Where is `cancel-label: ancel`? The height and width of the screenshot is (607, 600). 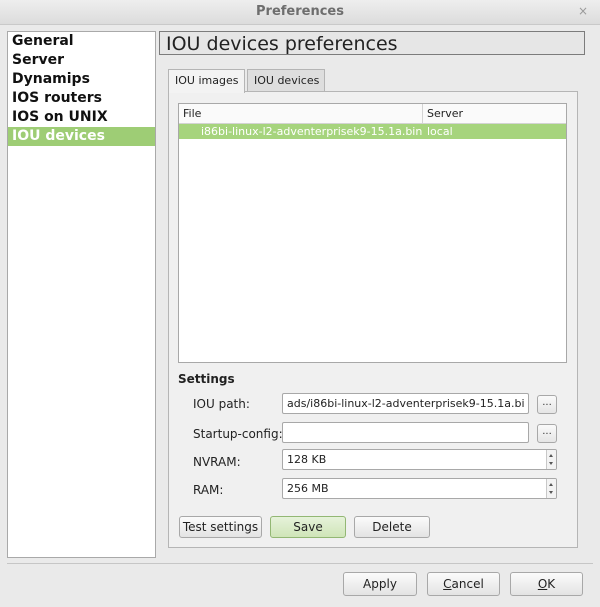
cancel-label: ancel is located at coordinates (467, 584).